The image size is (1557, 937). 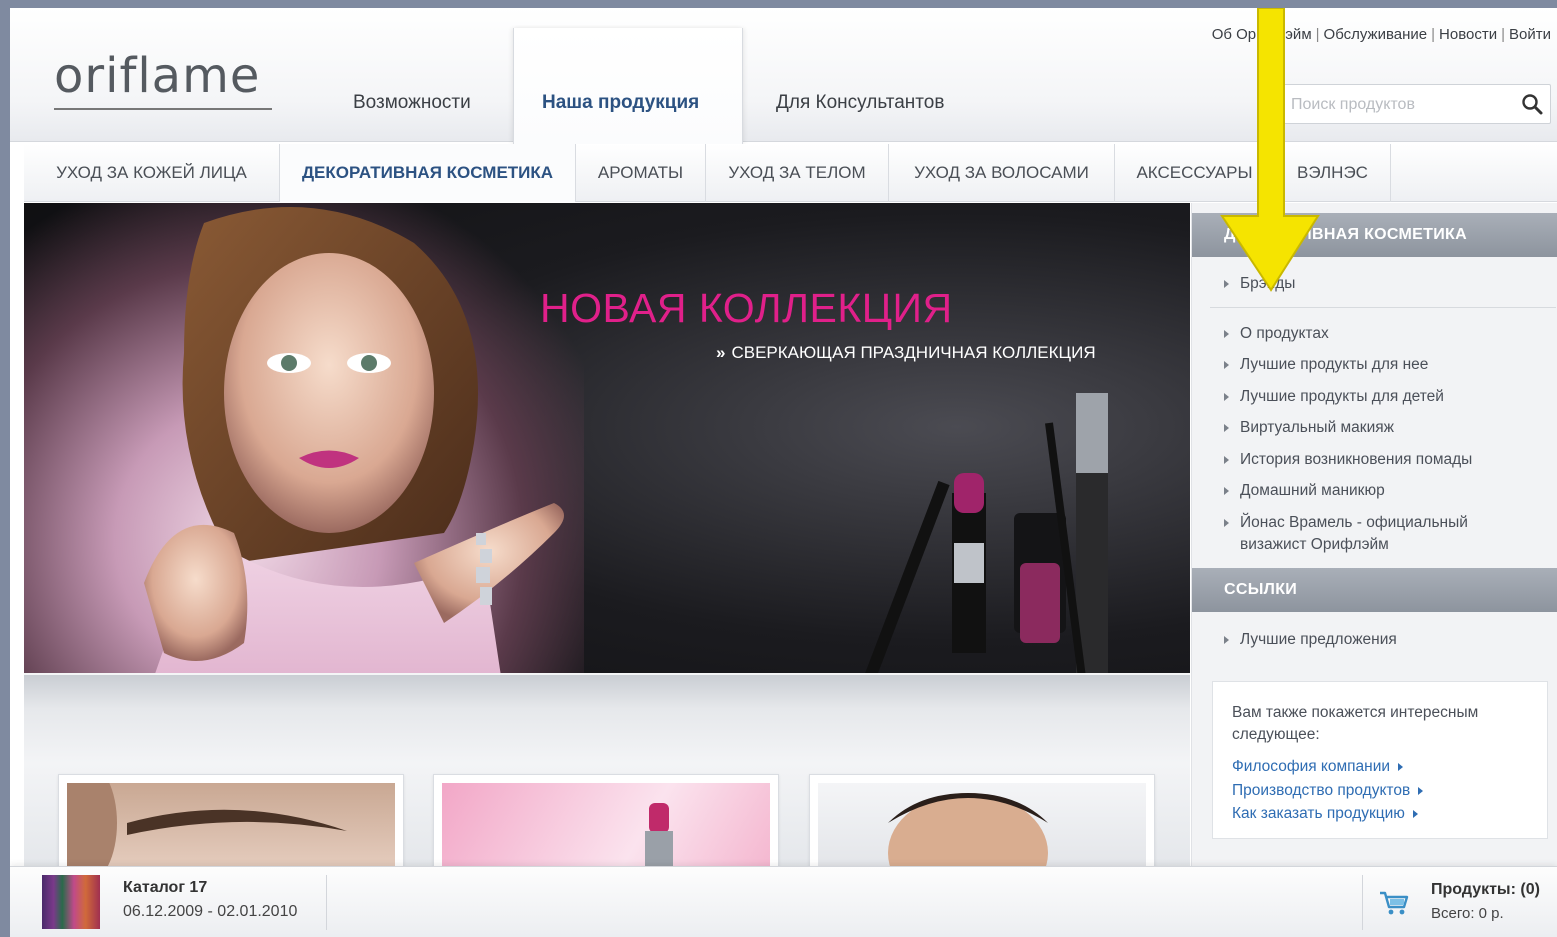 What do you see at coordinates (210, 911) in the screenshot?
I see `catalog-dates: 06.12.2009 - 02.01.2010` at bounding box center [210, 911].